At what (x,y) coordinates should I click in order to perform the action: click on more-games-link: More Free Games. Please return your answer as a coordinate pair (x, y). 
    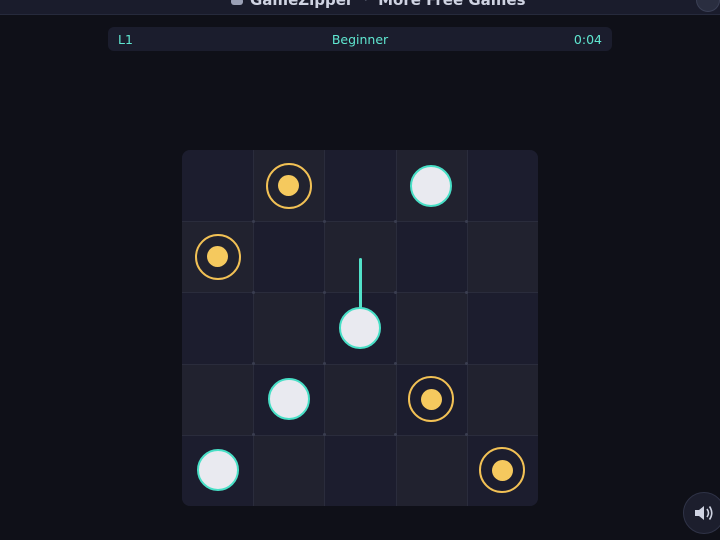
    Looking at the image, I should click on (451, 4).